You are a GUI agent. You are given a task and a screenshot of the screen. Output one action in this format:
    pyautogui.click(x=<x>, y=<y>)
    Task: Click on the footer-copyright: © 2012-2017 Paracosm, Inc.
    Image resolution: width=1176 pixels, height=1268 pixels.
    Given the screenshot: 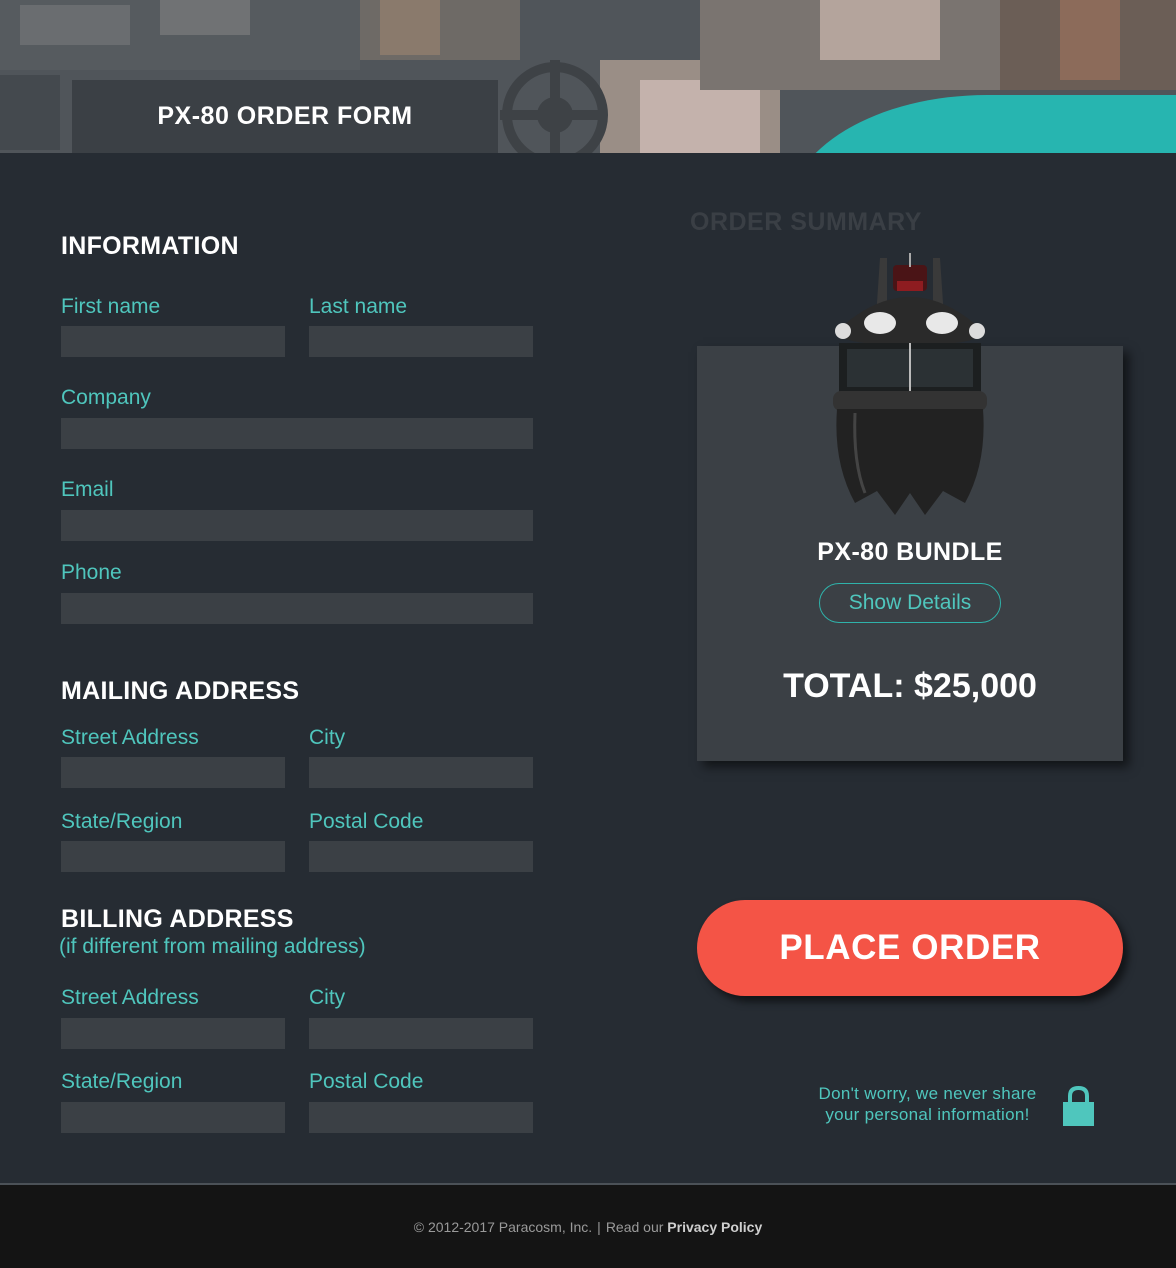 What is the action you would take?
    pyautogui.click(x=503, y=1226)
    